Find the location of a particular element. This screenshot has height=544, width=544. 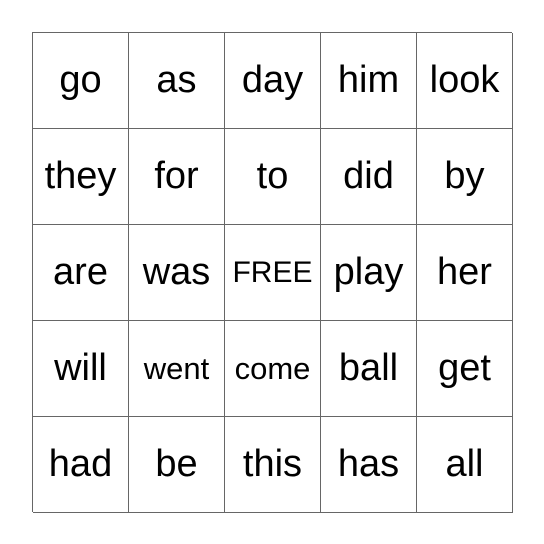

bingo-cell: for is located at coordinates (177, 177).